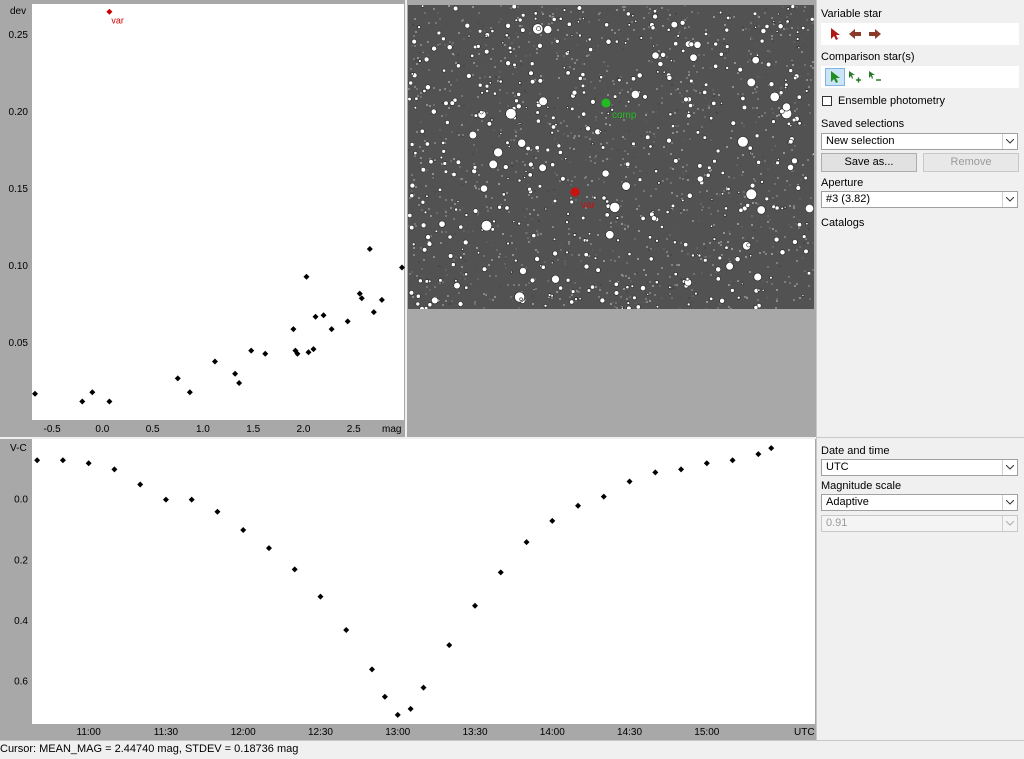 Image resolution: width=1024 pixels, height=759 pixels. Describe the element at coordinates (166, 732) in the screenshot. I see `light-curve-x-tick-label: 11:30` at that location.